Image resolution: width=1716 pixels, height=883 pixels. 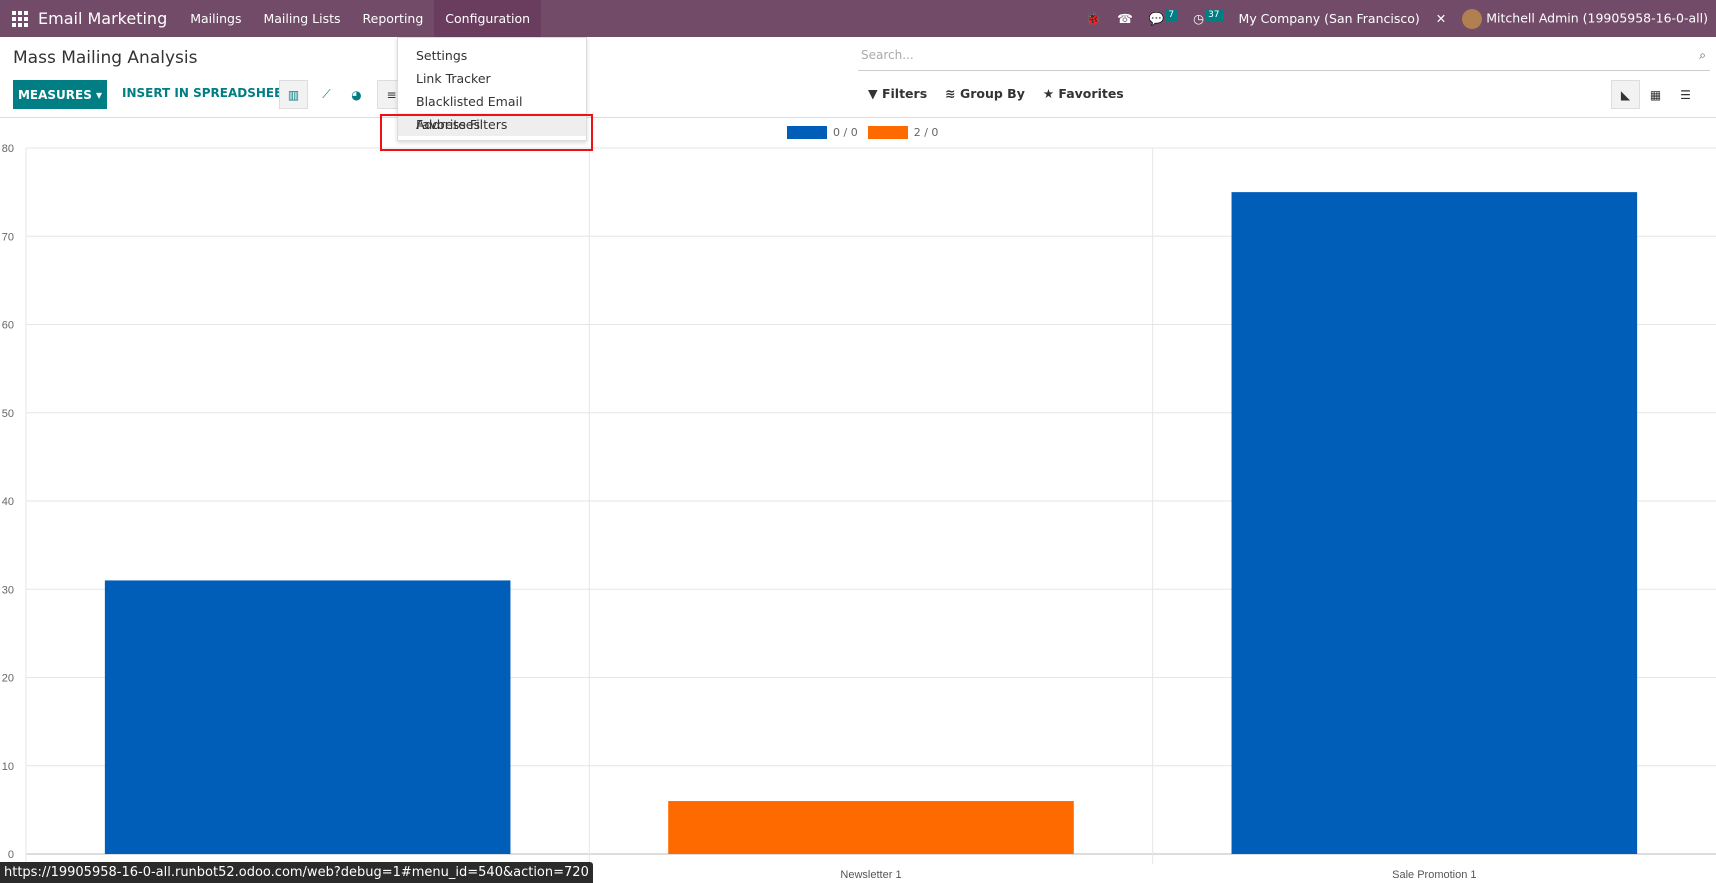 I want to click on x-tick-label: Newsletter 1, so click(x=870, y=875).